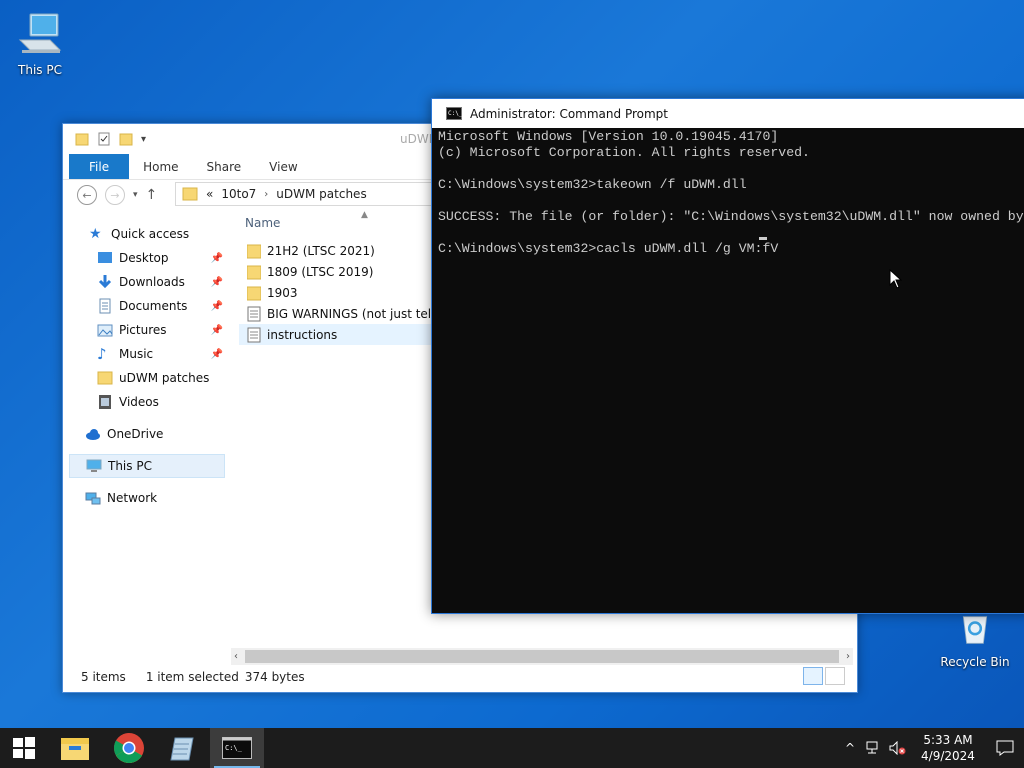 The image size is (1024, 768). I want to click on notification-icon, so click(1005, 748).